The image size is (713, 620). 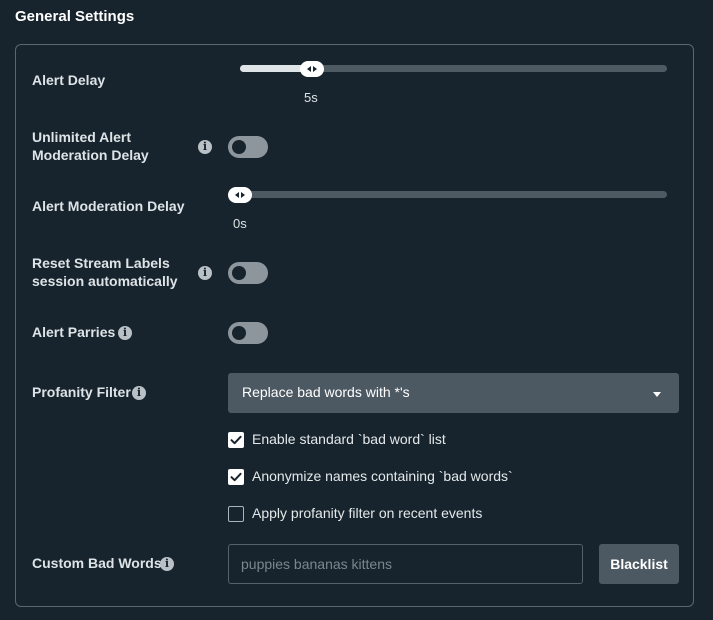 I want to click on custom-bad-words-input, so click(x=405, y=564).